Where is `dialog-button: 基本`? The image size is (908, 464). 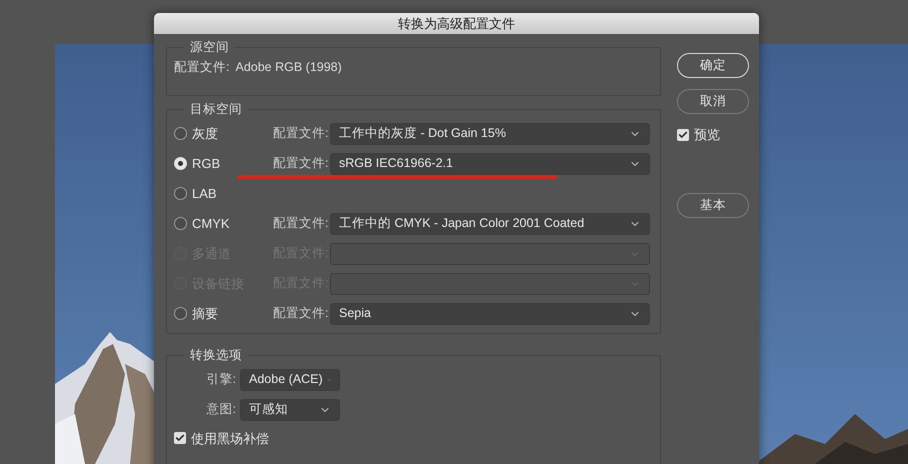
dialog-button: 基本 is located at coordinates (713, 205).